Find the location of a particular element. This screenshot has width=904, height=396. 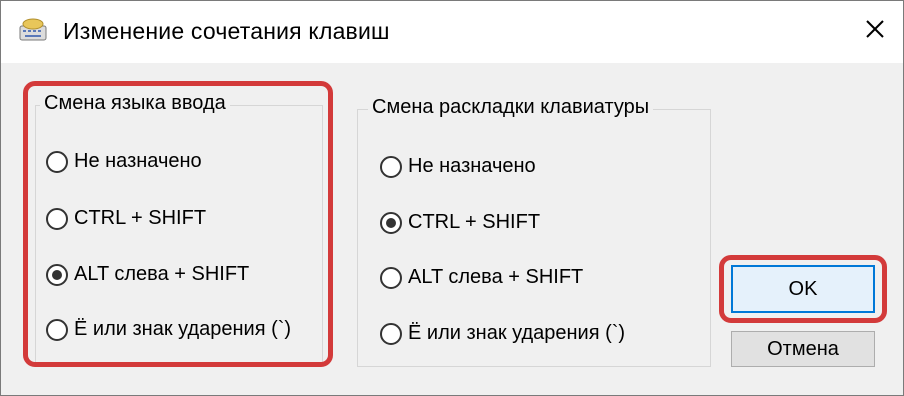

radio-dot is located at coordinates (391, 222).